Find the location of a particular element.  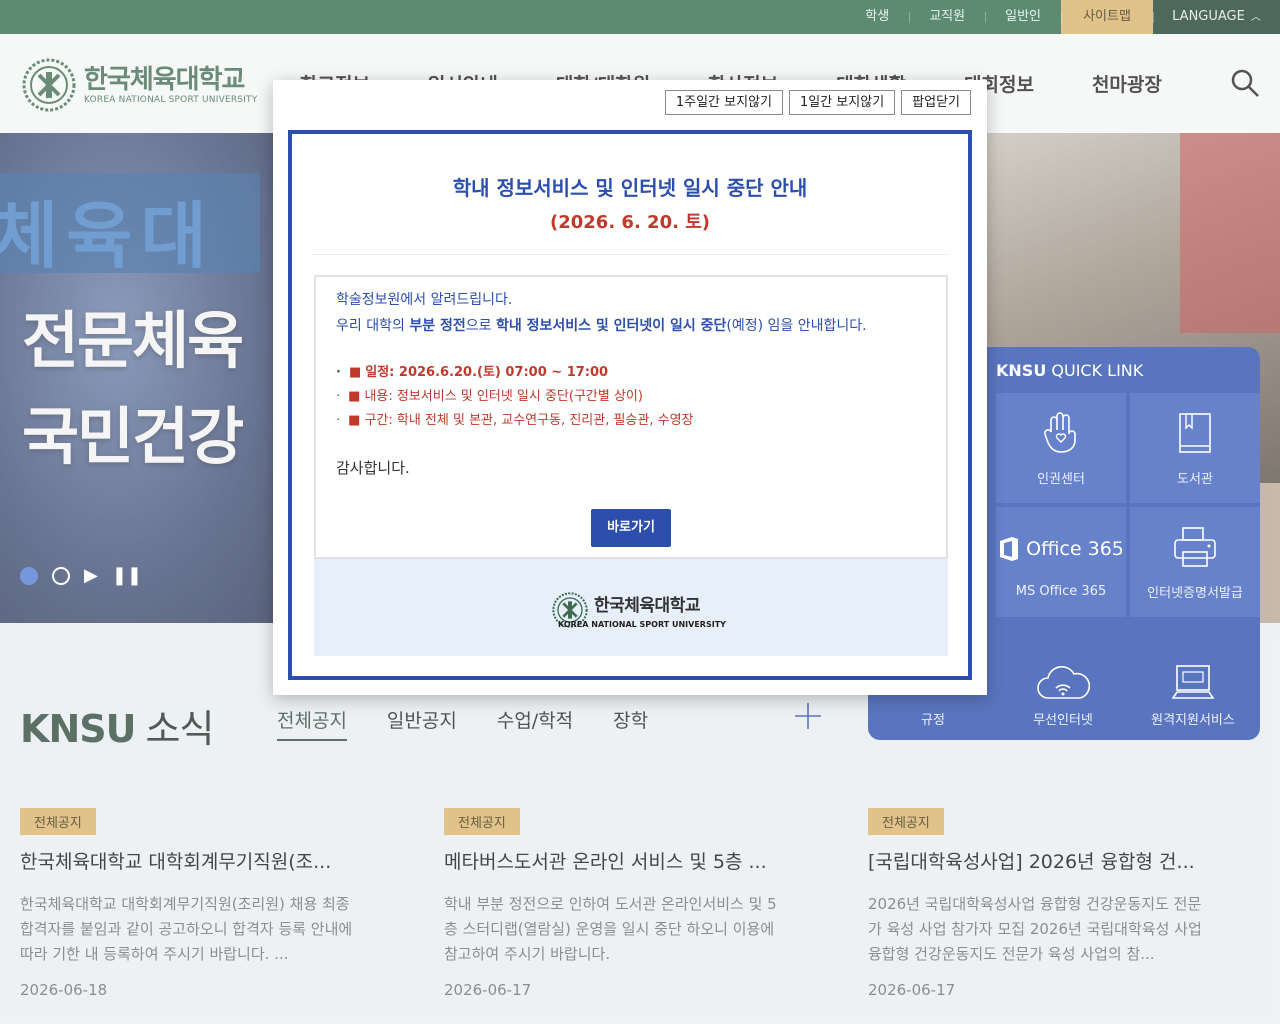

popup-footer: 한국체육대학교 KOREA NATIONAL SPORT UNIVERSITY is located at coordinates (631, 607).